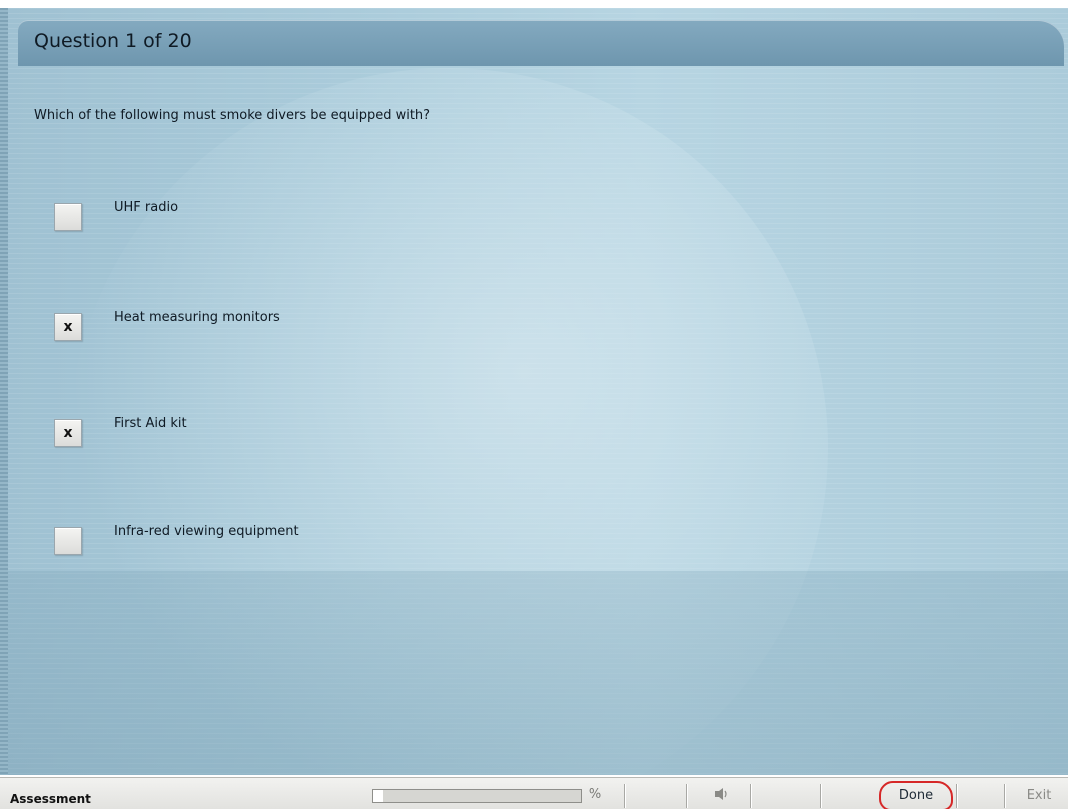  What do you see at coordinates (400, 437) in the screenshot?
I see `answer-option-3: x First Aid kit` at bounding box center [400, 437].